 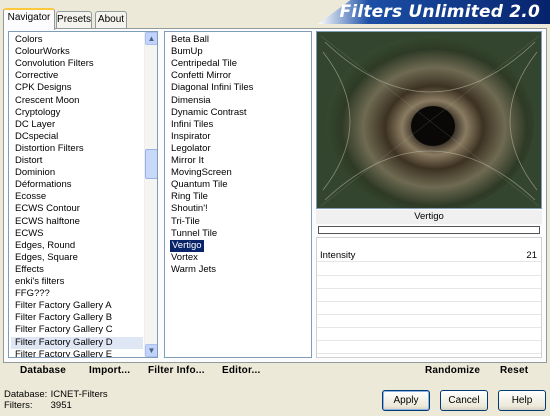 I want to click on category-item: DC Layer, so click(x=35, y=125).